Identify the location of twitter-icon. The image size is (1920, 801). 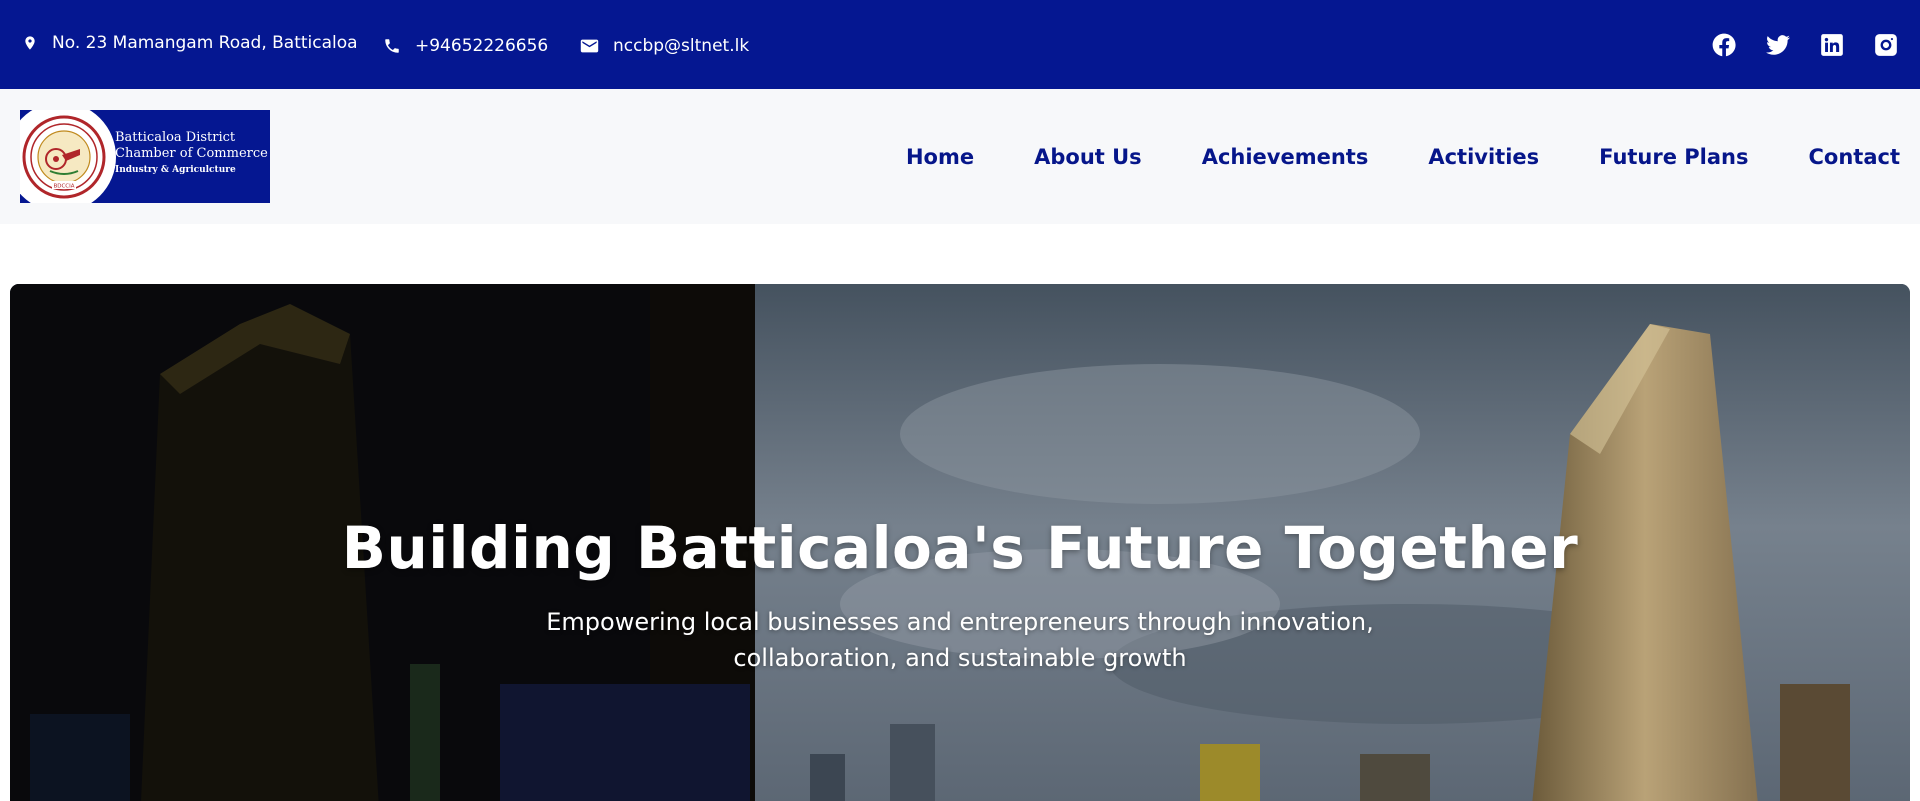
(1778, 45).